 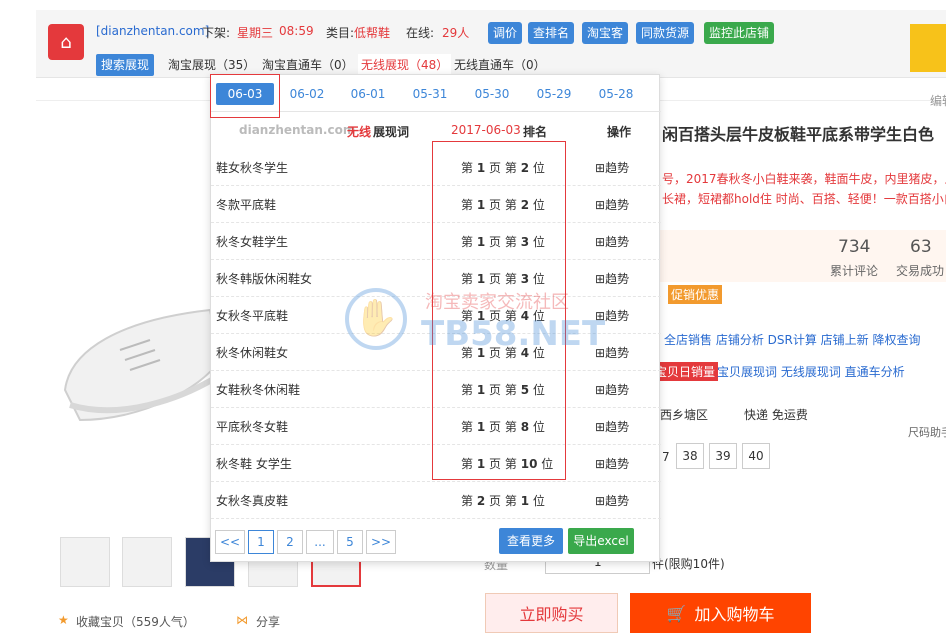 I want to click on tab-wireless-display: 无线展现（48）, so click(x=405, y=65).